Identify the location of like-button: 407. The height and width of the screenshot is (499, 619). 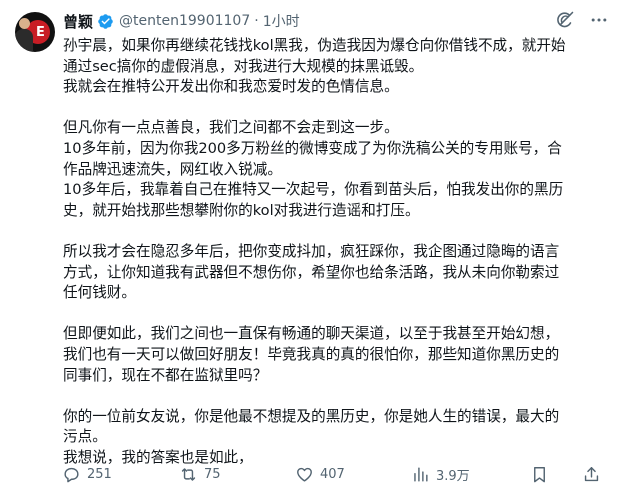
(320, 474).